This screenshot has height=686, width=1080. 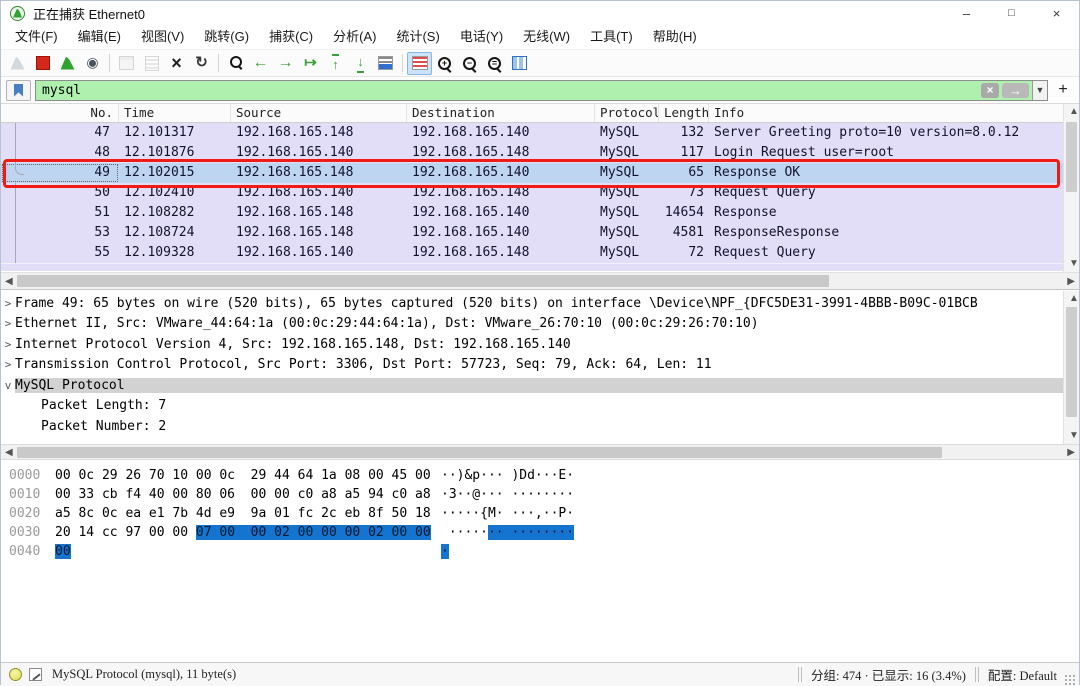 What do you see at coordinates (507, 475) in the screenshot?
I see `hex-ascii: ··)&p··· )Dd···E·` at bounding box center [507, 475].